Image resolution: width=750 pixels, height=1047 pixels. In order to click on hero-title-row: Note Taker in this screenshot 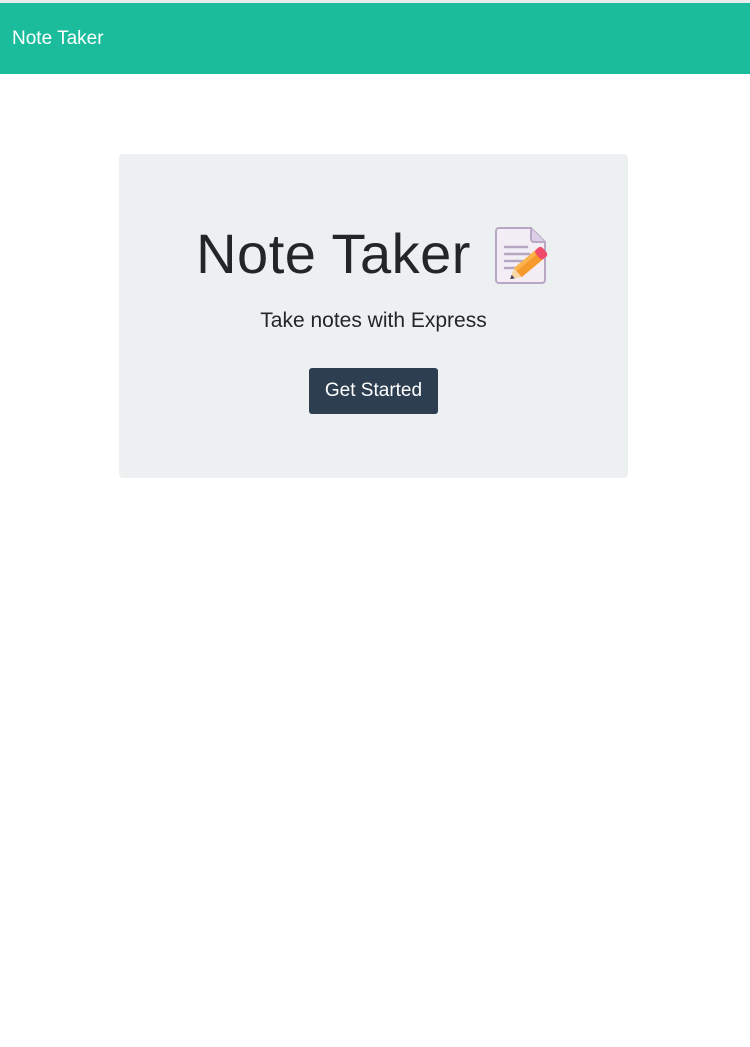, I will do `click(373, 254)`.